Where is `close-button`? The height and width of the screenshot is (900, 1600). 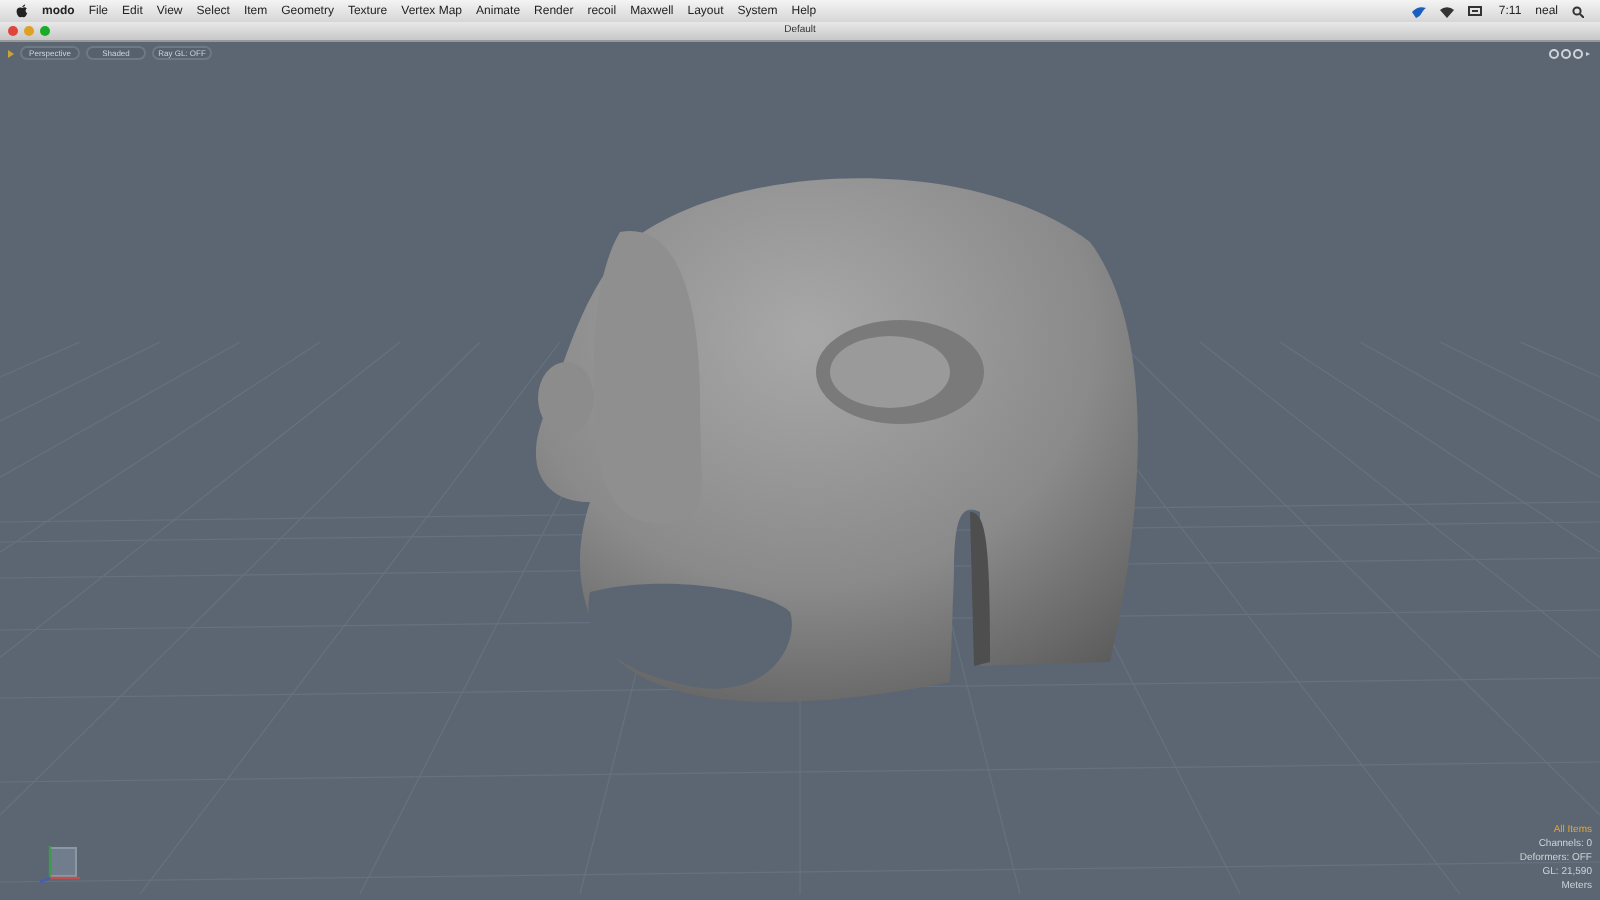
close-button is located at coordinates (13, 31).